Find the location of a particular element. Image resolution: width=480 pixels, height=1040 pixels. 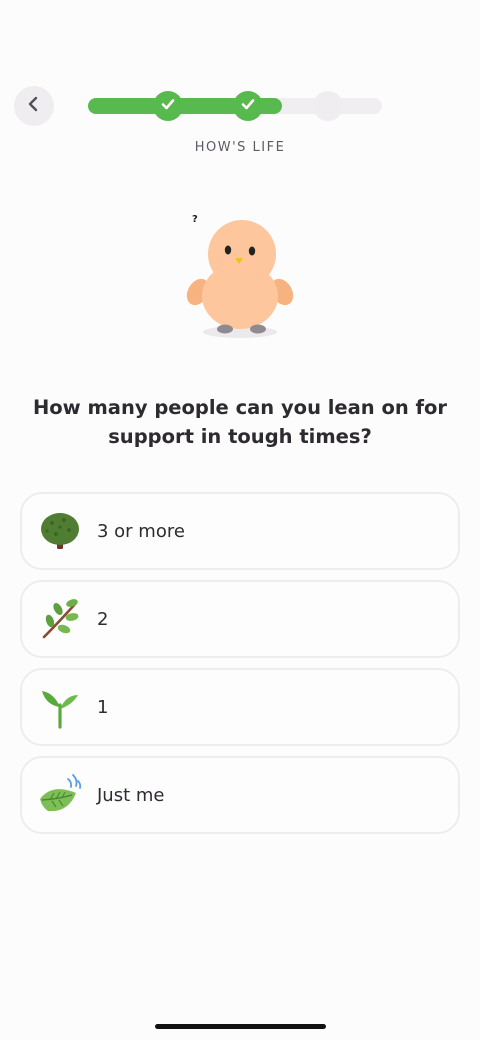

option-just-me: Just me is located at coordinates (240, 795).